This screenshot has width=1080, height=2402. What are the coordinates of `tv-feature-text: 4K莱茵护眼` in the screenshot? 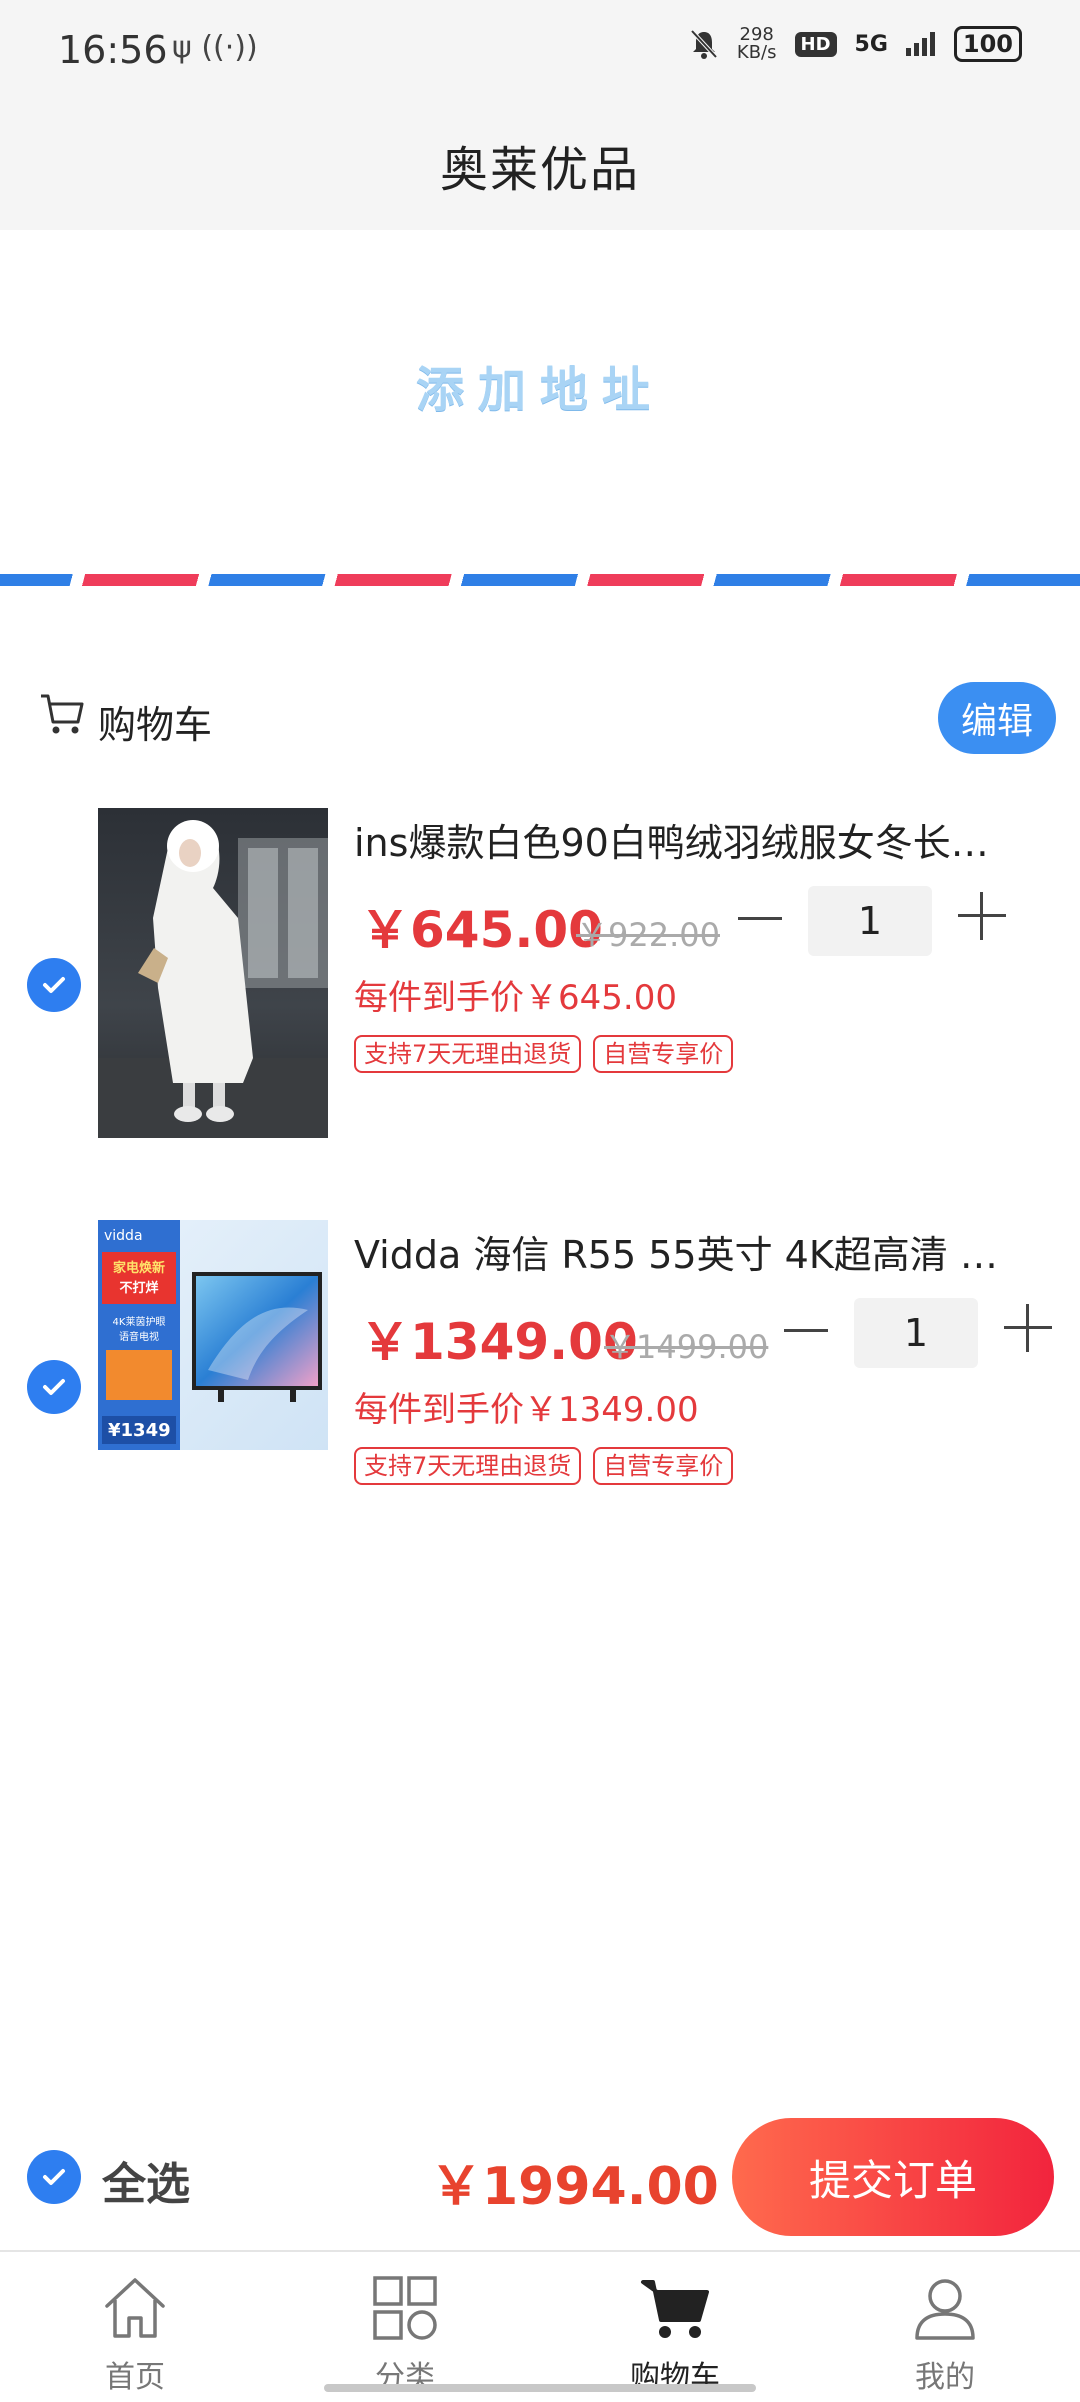 It's located at (139, 1321).